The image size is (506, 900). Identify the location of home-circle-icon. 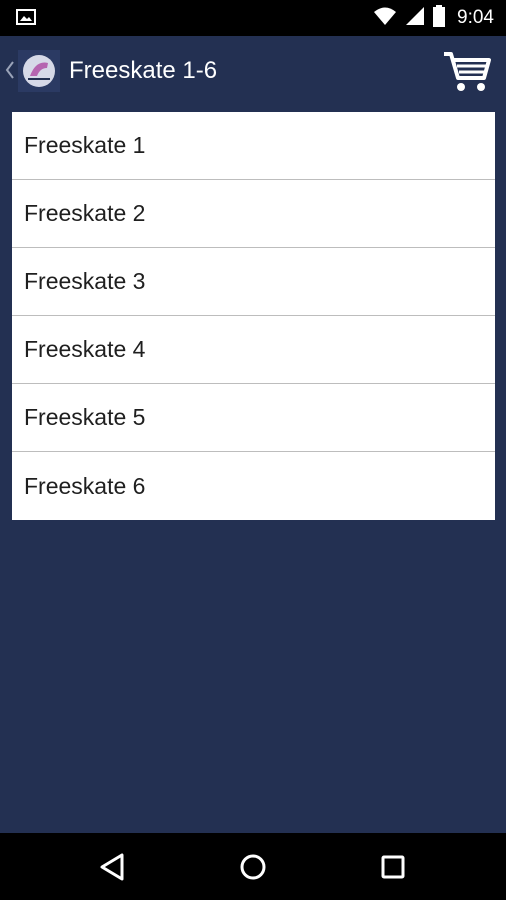
(253, 872).